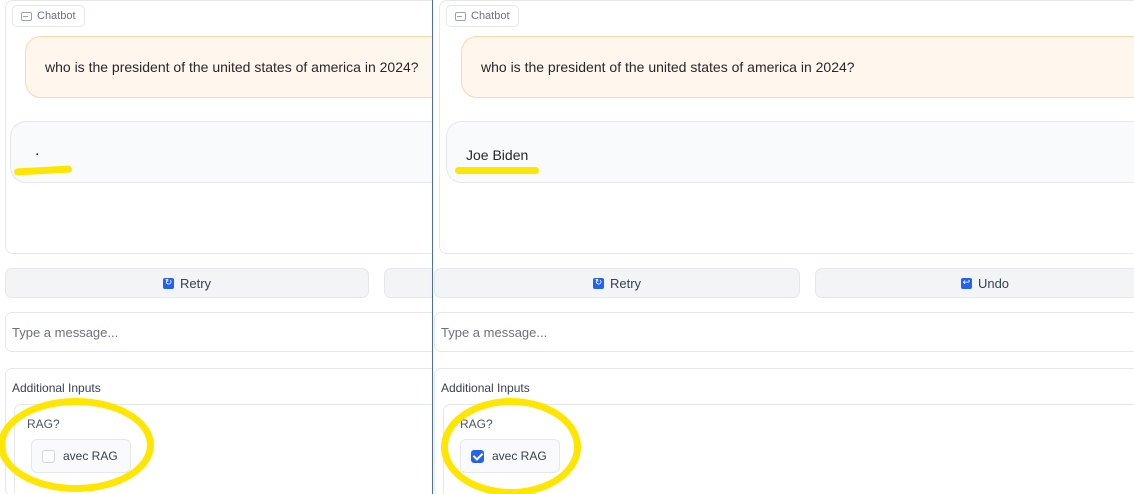  I want to click on undo-icon: ↩, so click(966, 283).